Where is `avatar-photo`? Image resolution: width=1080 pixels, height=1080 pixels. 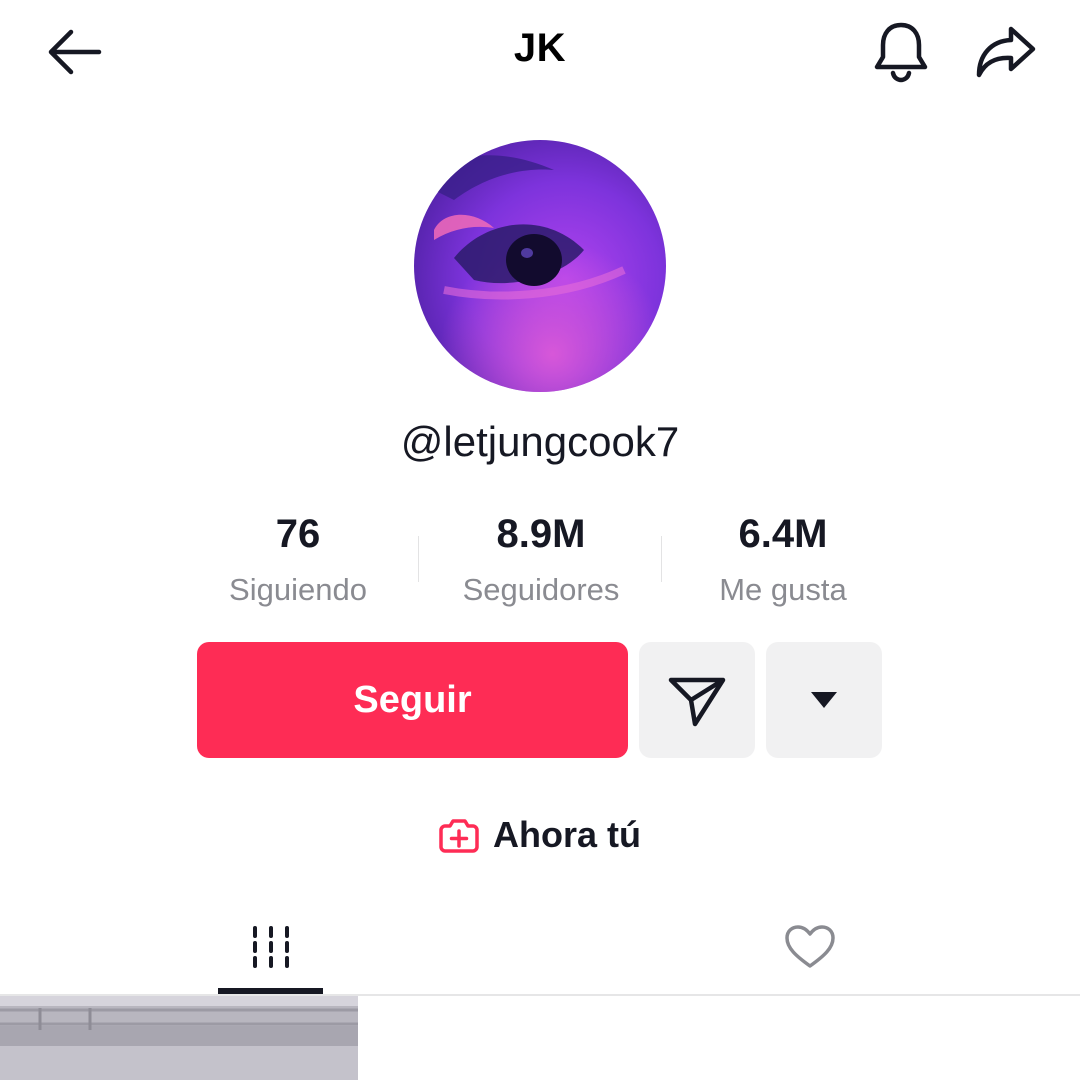
avatar-photo is located at coordinates (540, 266).